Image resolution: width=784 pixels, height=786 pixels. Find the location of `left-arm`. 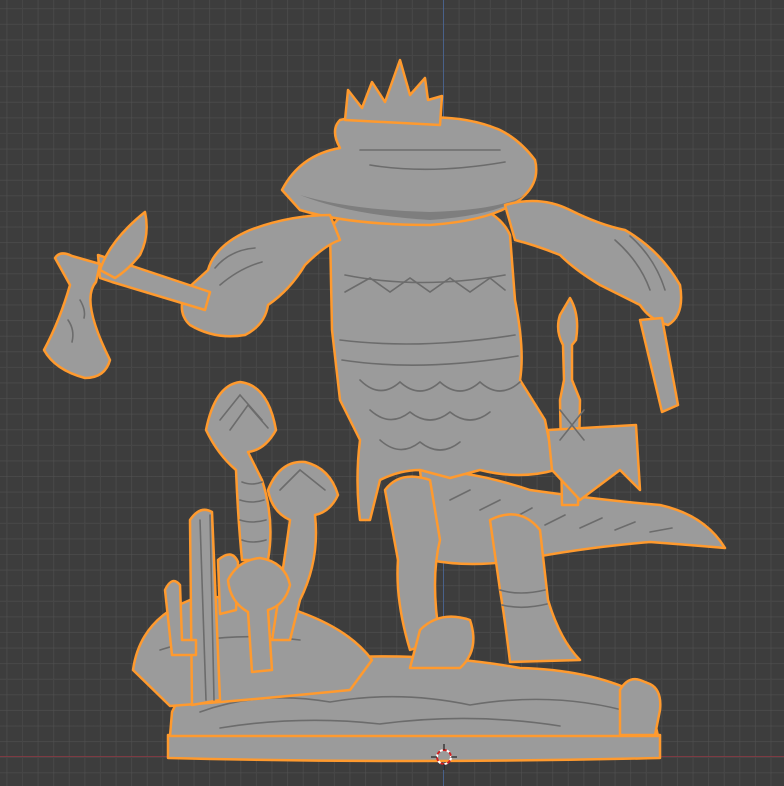

left-arm is located at coordinates (261, 275).